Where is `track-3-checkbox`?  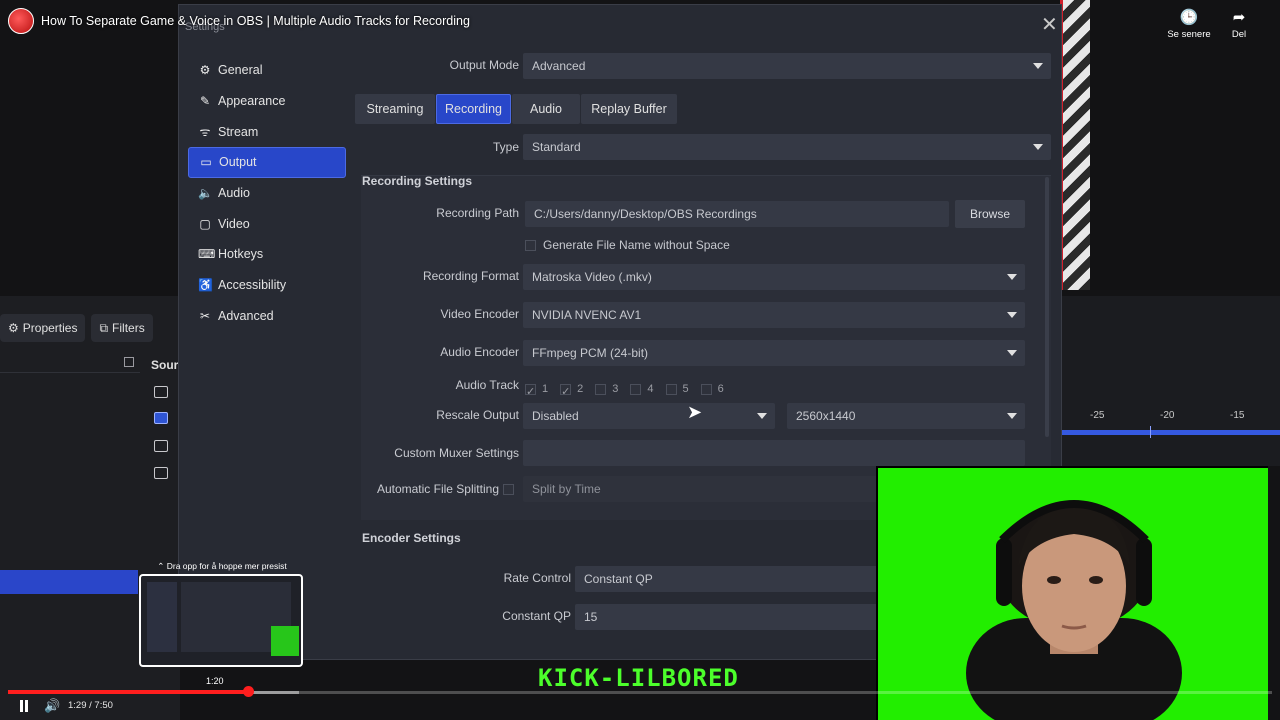
track-3-checkbox is located at coordinates (601, 389).